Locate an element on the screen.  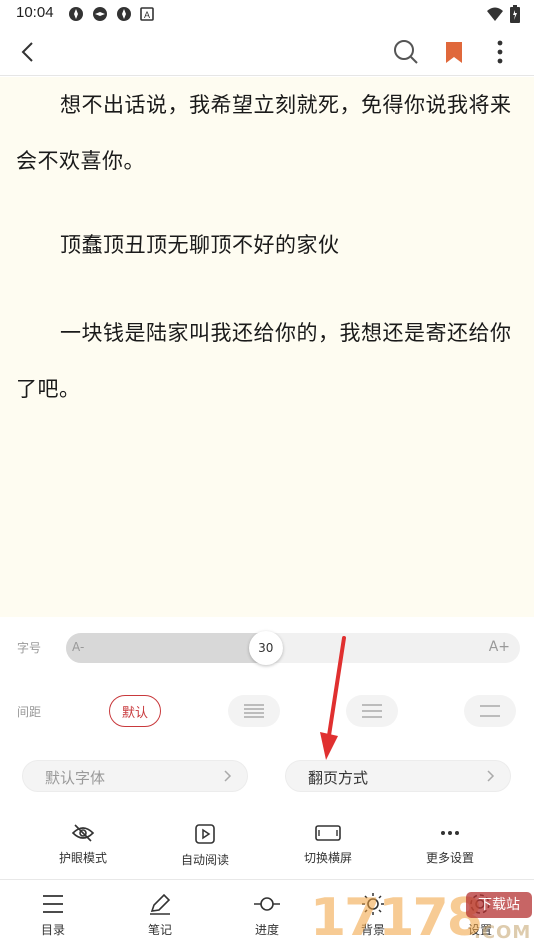
landscape-icon is located at coordinates (328, 833).